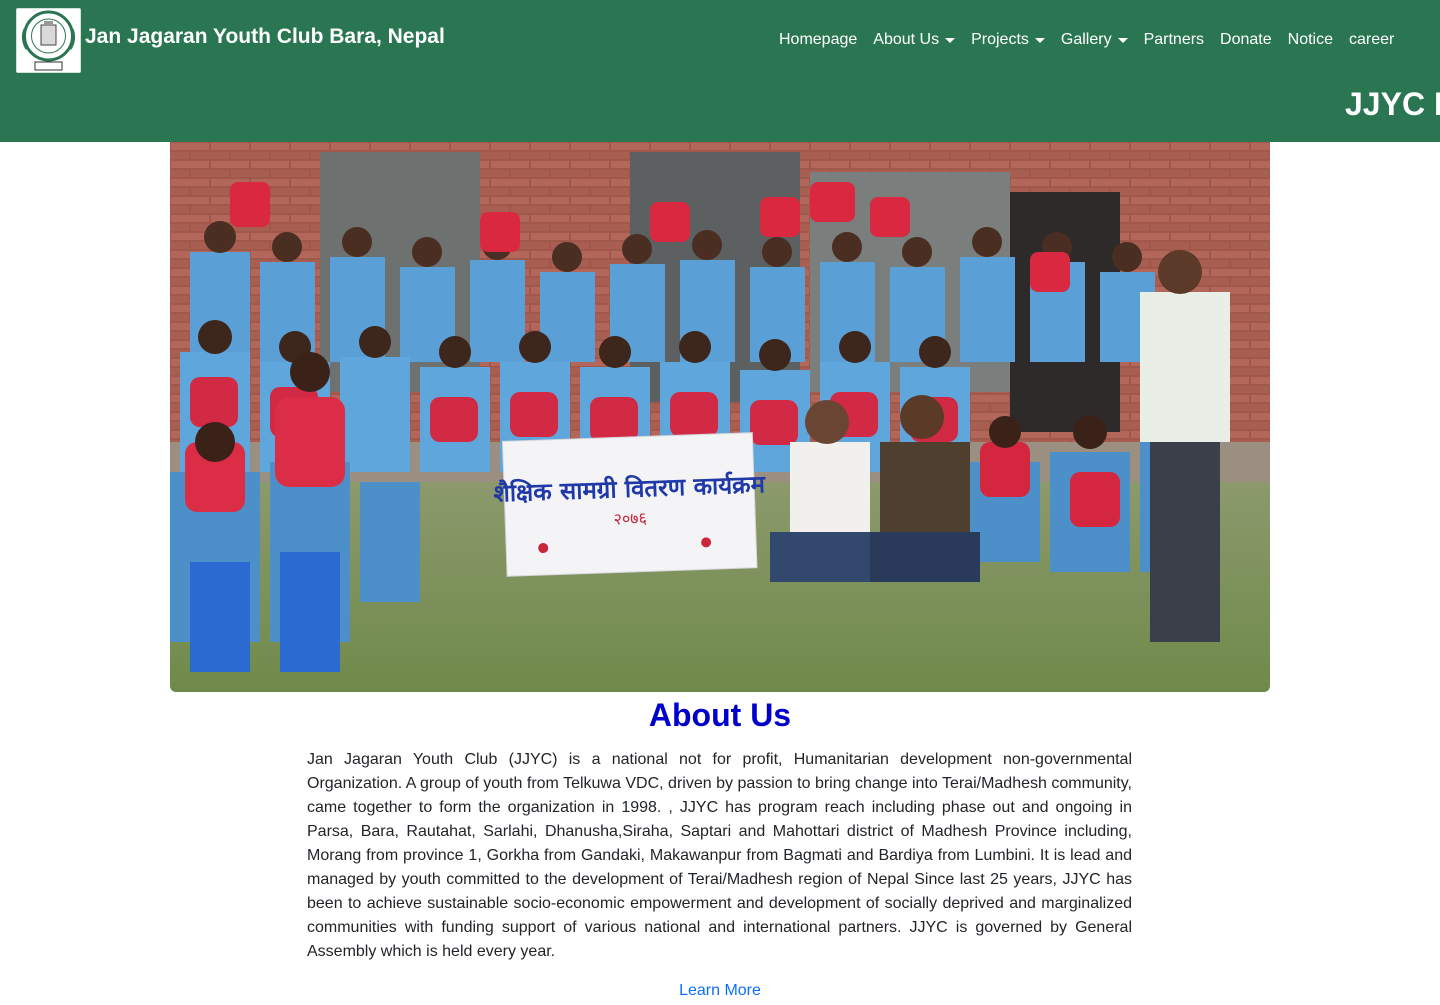 The height and width of the screenshot is (1005, 1440). Describe the element at coordinates (720, 715) in the screenshot. I see `about-us-heading: About Us` at that location.